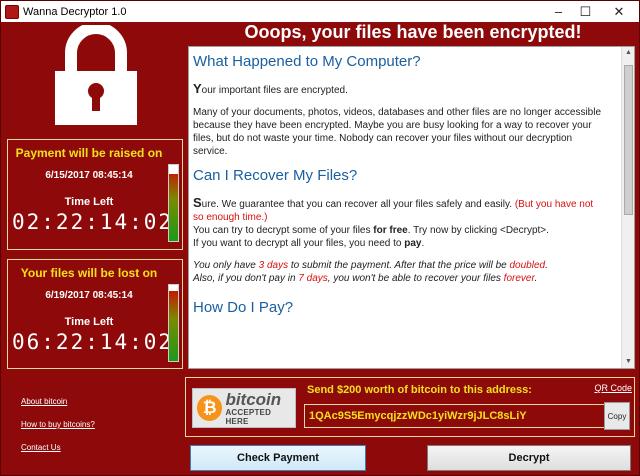  Describe the element at coordinates (89, 153) in the screenshot. I see `timer-heading: Payment will be raised on` at that location.